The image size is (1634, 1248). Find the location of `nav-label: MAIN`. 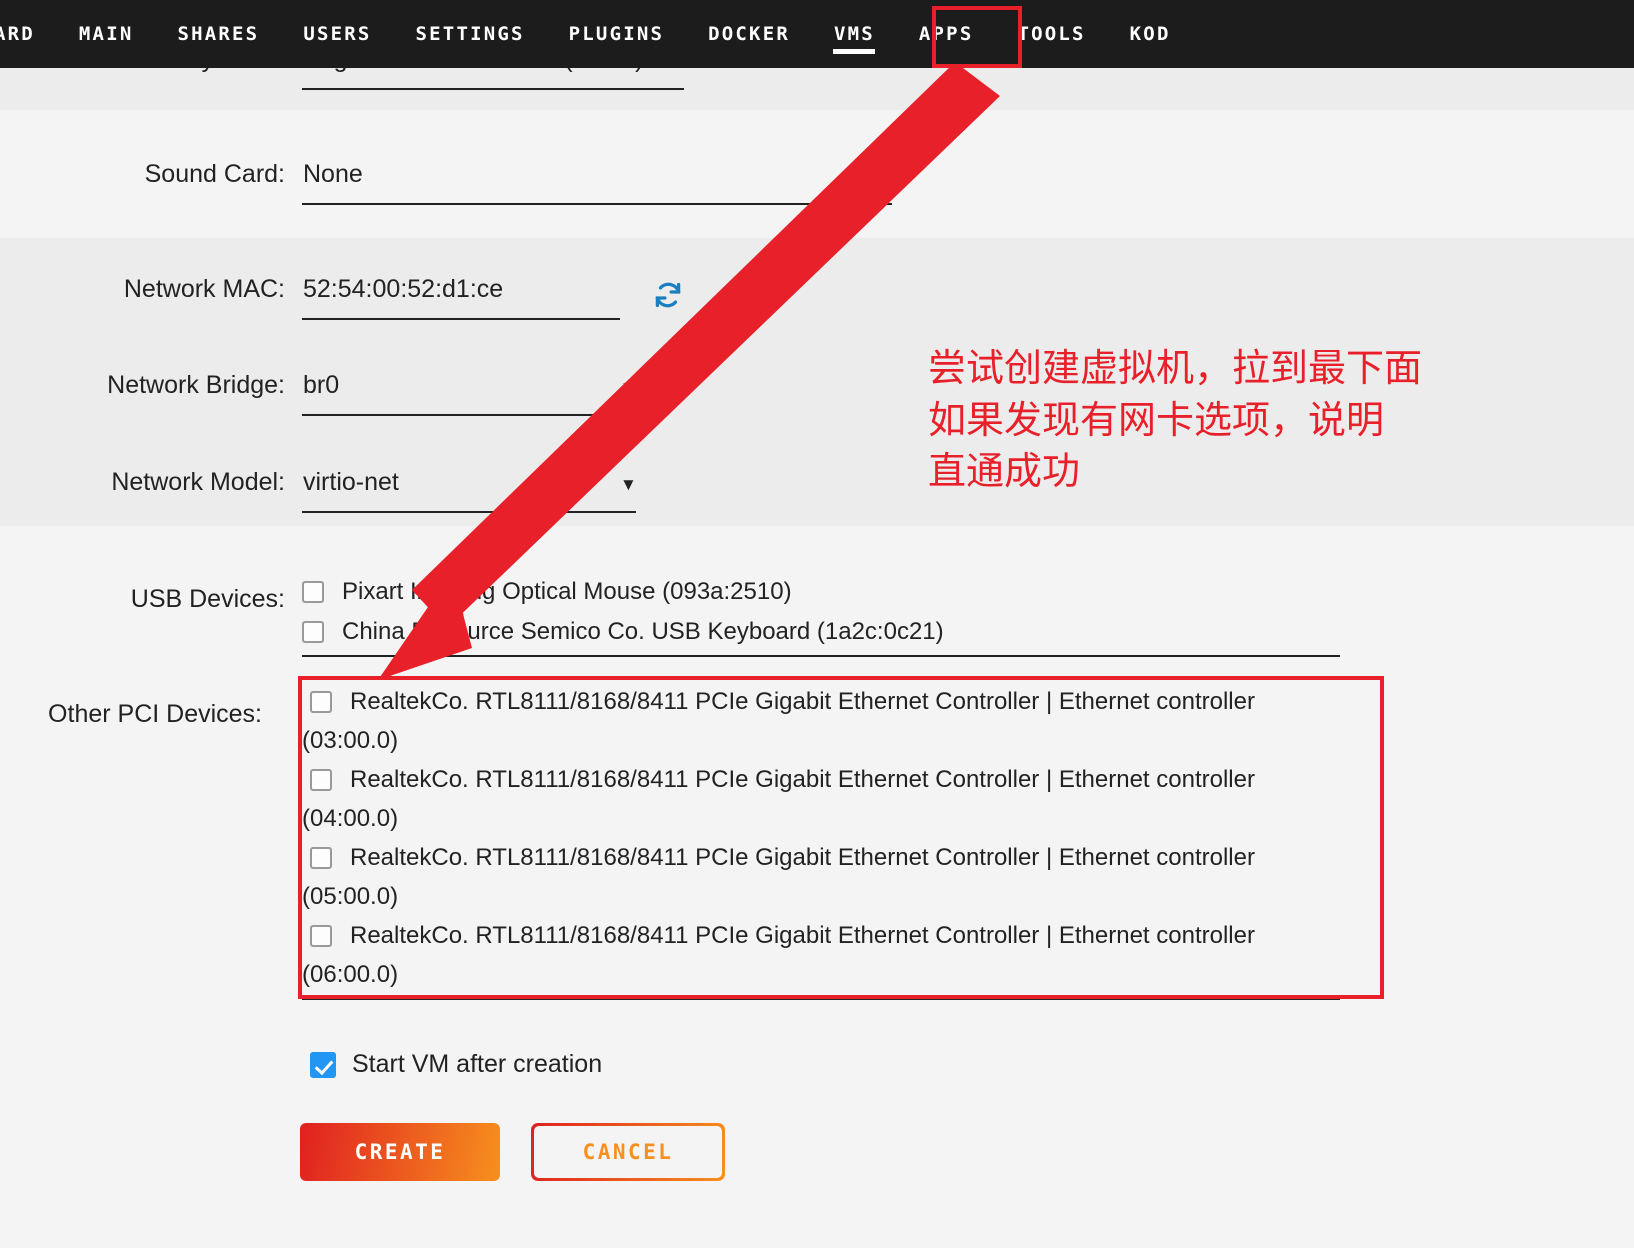

nav-label: MAIN is located at coordinates (106, 34).